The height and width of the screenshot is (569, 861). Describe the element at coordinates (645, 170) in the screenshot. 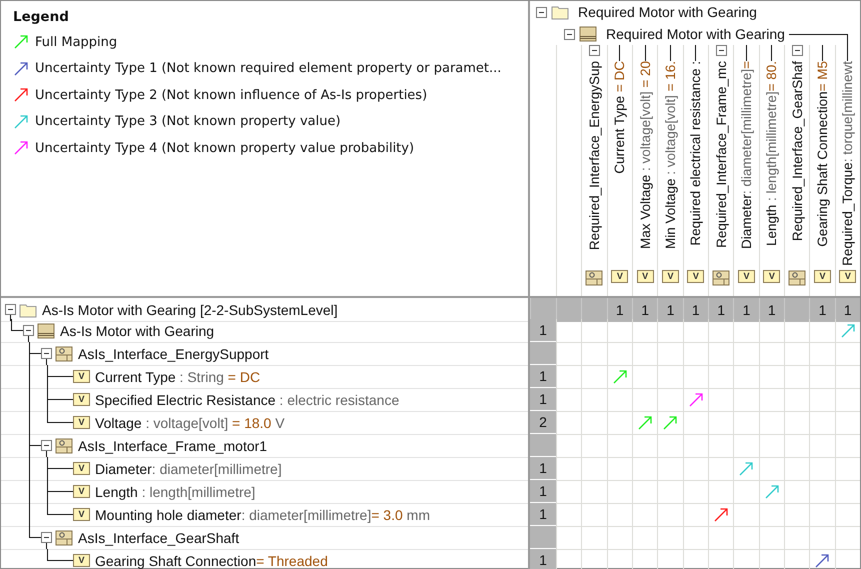

I see `column-header: Max Voltage : voltage[volt] = 20 V` at that location.